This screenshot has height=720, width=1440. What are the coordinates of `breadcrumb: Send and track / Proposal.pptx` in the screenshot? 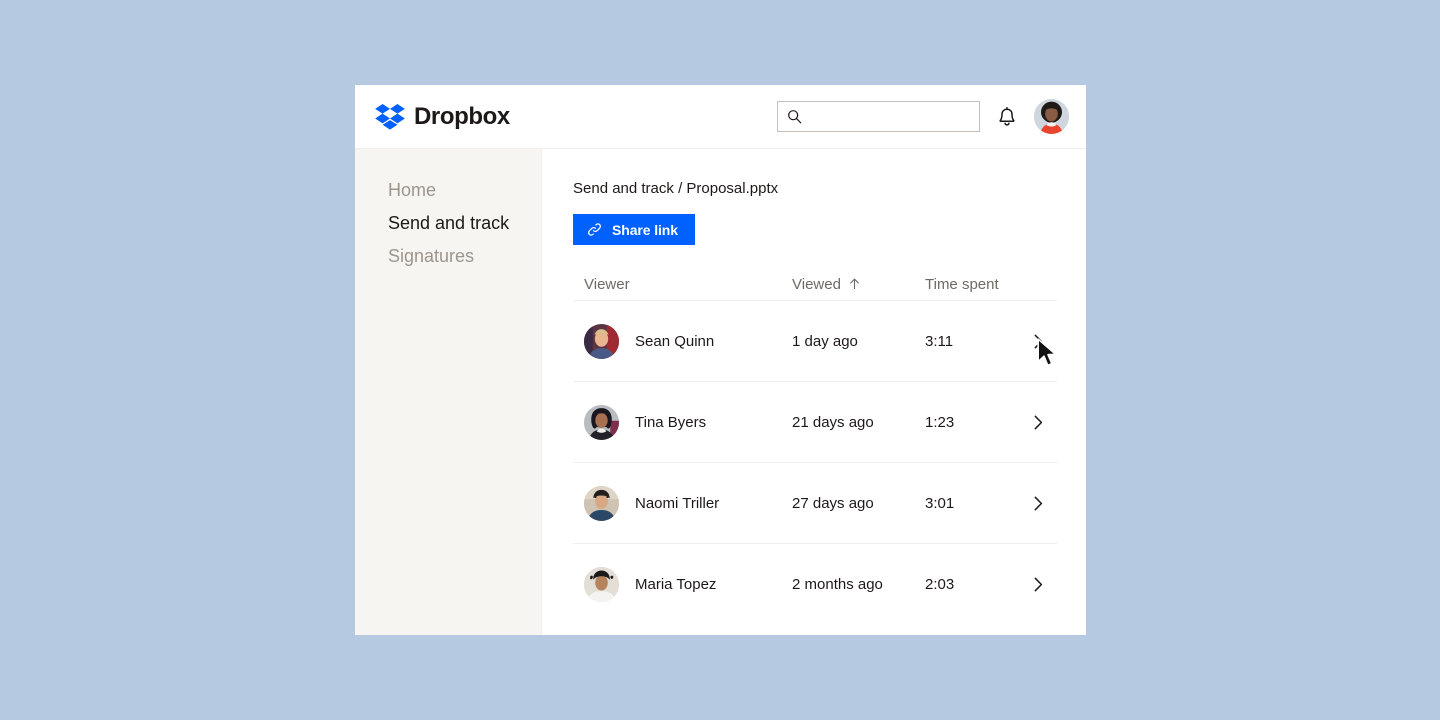 It's located at (676, 188).